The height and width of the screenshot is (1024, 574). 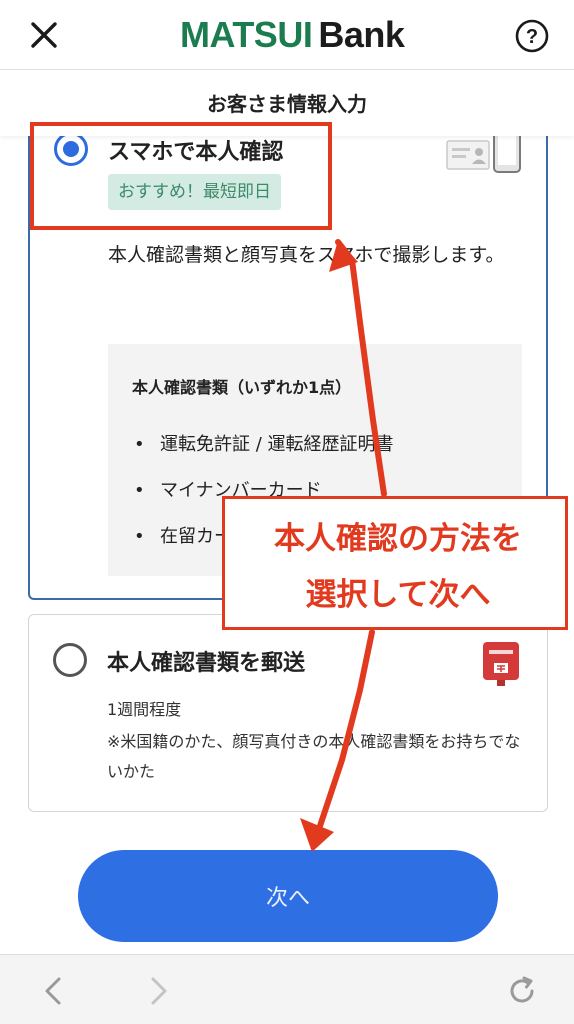 I want to click on close-button, so click(x=44, y=35).